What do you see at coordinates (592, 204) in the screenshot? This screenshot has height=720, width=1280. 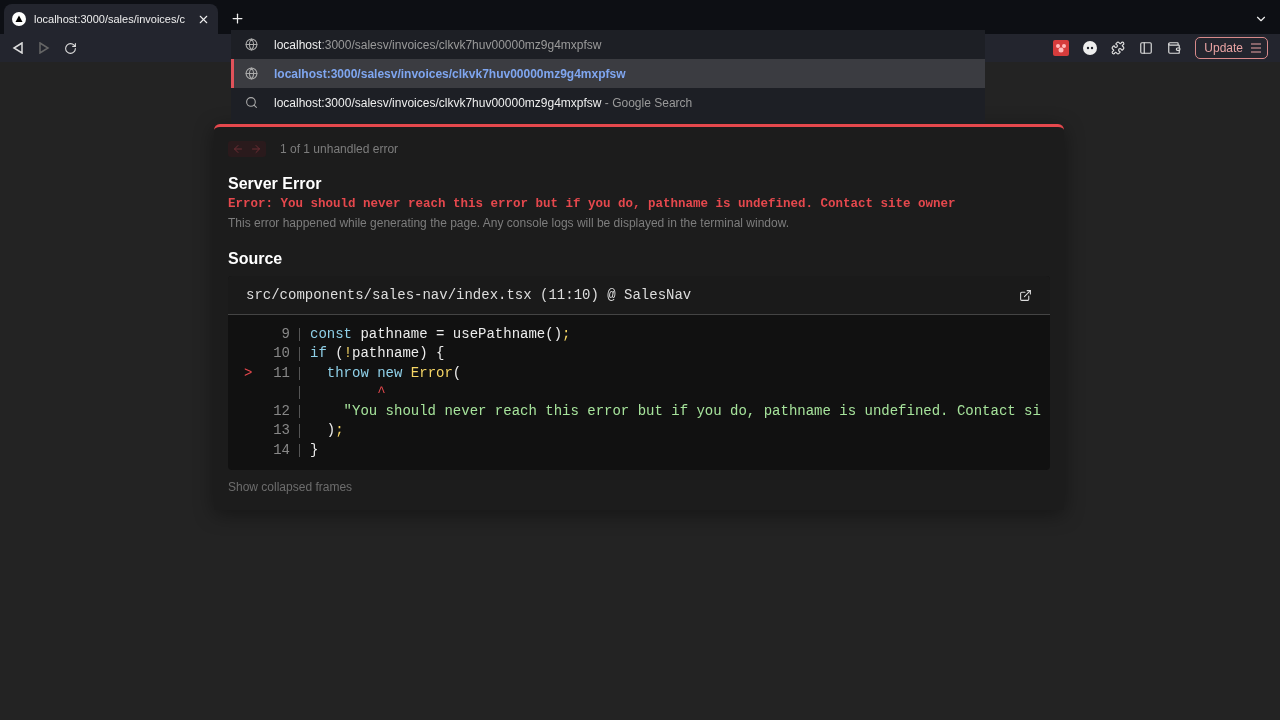 I see `error-message: Error: You should never reach this error but if you do, pathname is undefined. Contact site owner` at bounding box center [592, 204].